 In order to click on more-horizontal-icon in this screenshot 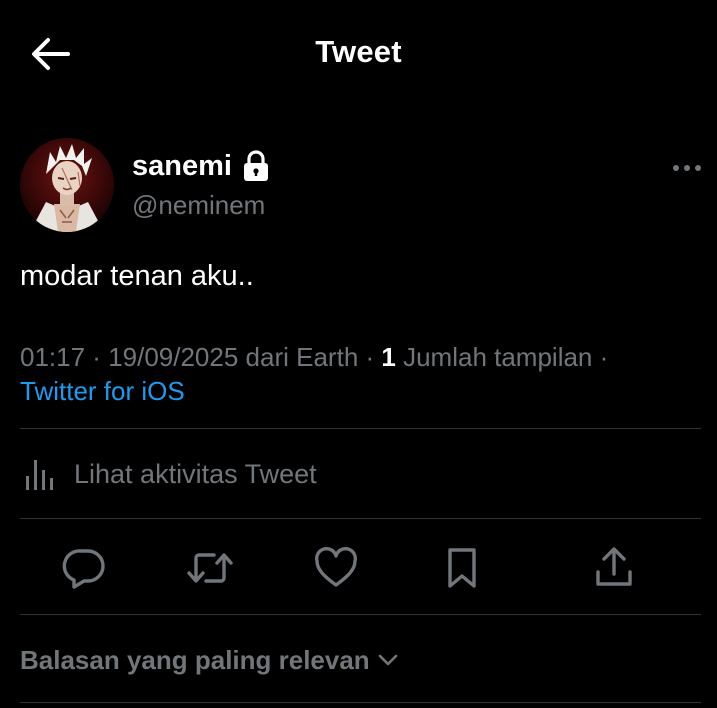, I will do `click(687, 168)`.